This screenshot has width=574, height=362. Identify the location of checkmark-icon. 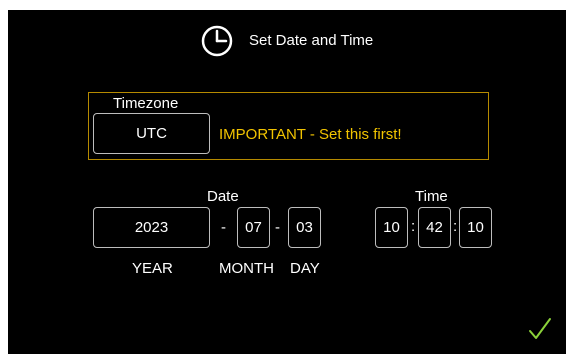
(540, 329).